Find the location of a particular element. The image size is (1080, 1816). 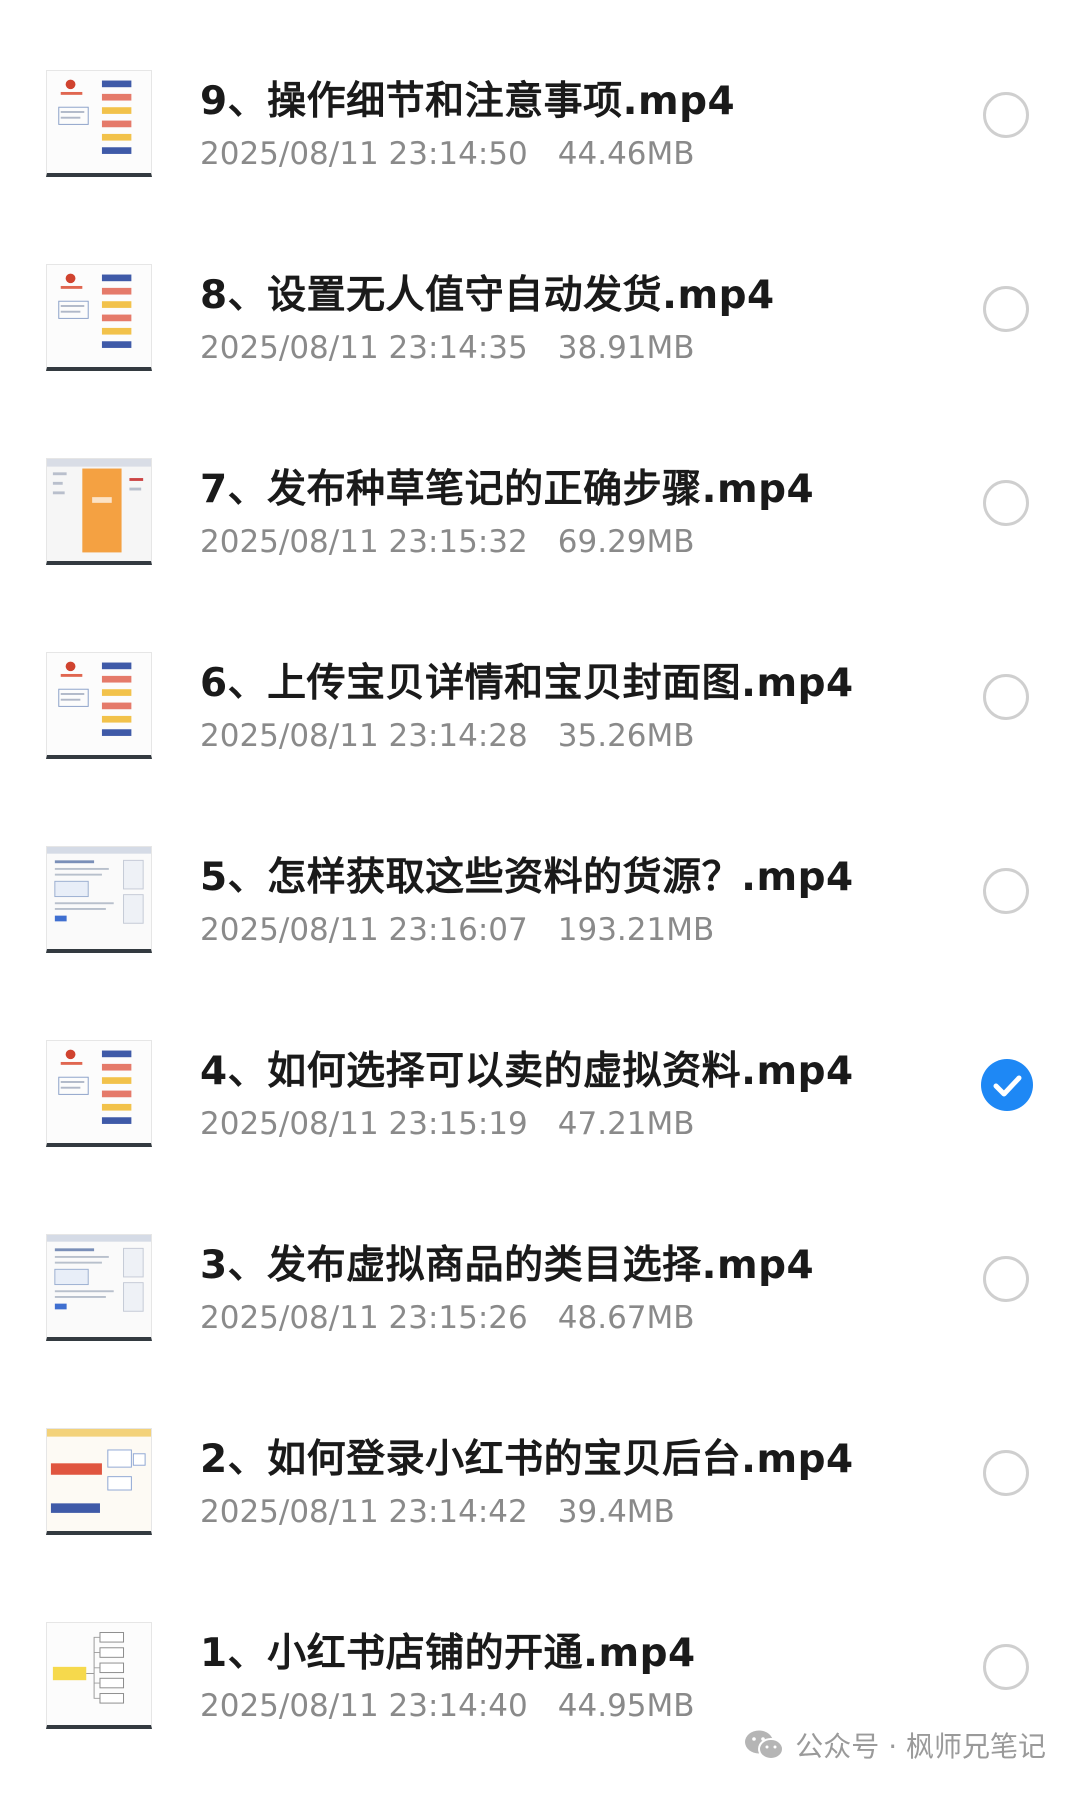

file-size: 193.21MB is located at coordinates (636, 930).